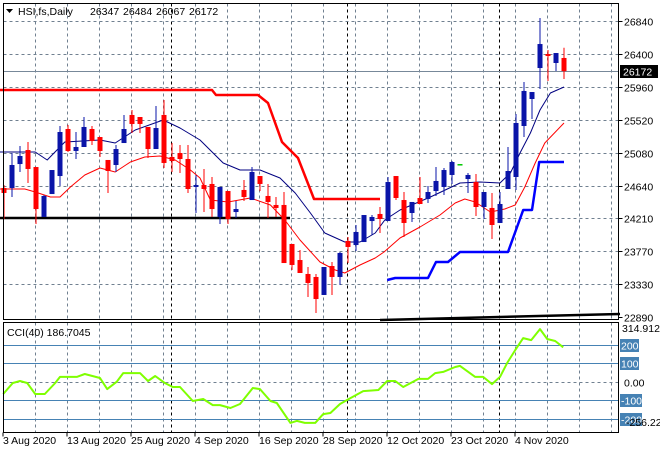  What do you see at coordinates (203, 12) in the screenshot?
I see `close-value: 26172` at bounding box center [203, 12].